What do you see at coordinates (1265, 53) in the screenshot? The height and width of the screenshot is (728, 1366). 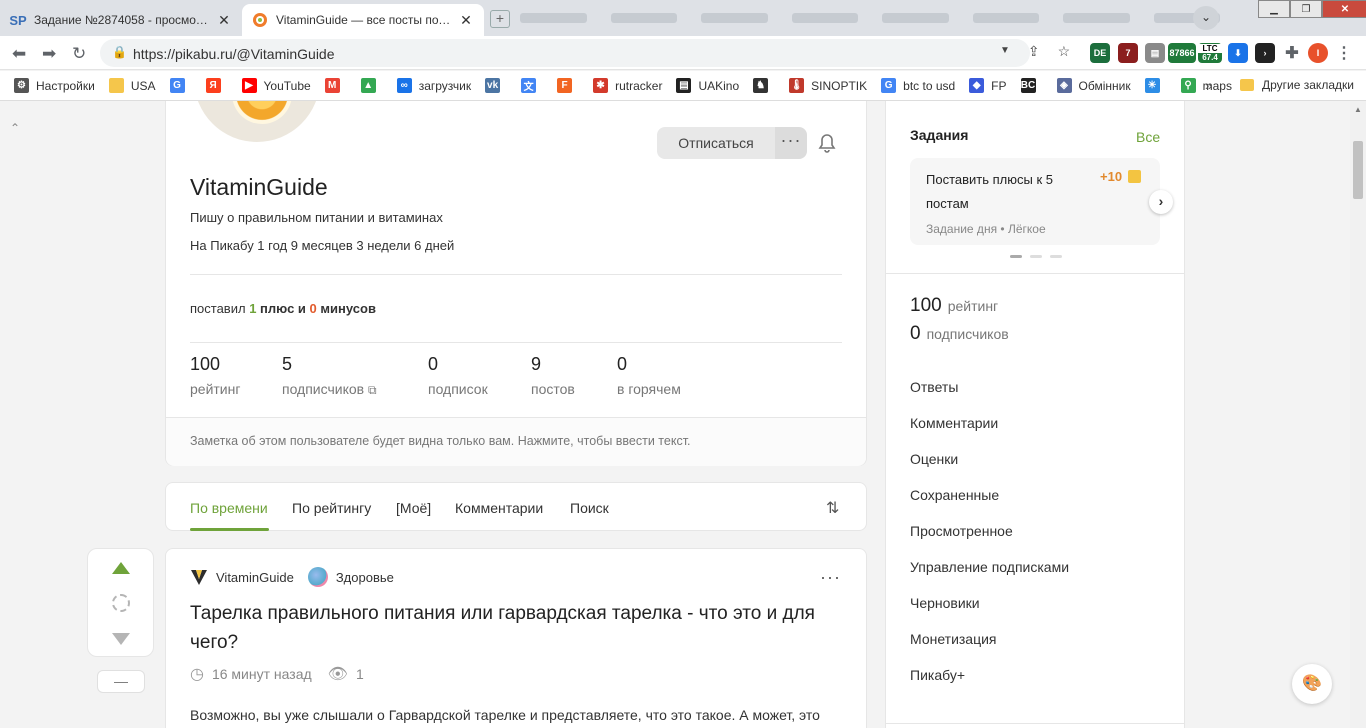 I see `terminal-extension-icon: ›` at bounding box center [1265, 53].